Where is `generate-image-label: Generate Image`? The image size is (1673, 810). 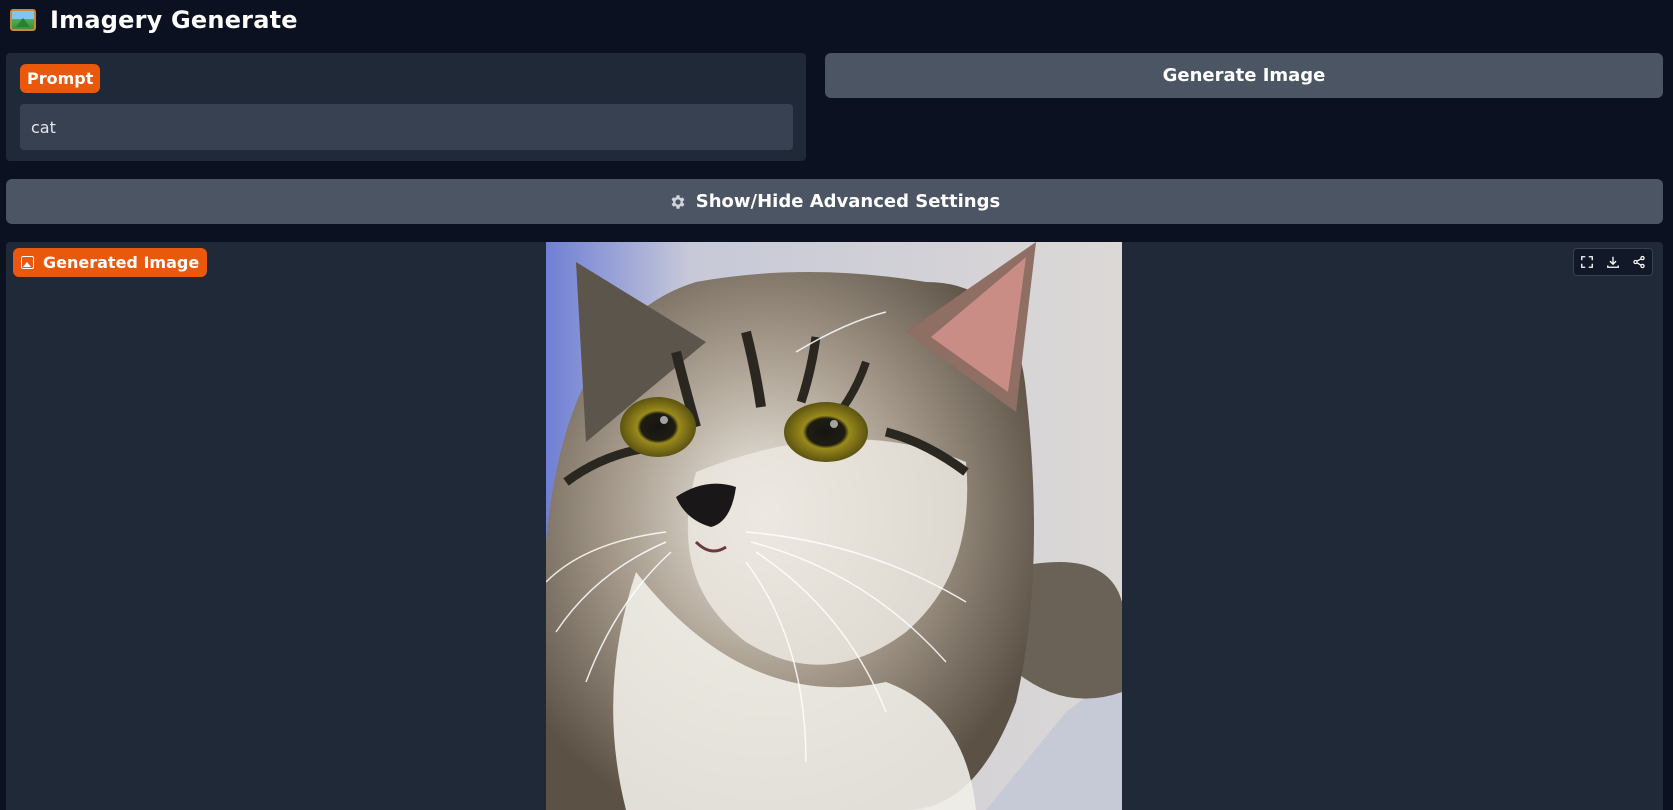
generate-image-label: Generate Image is located at coordinates (1244, 75).